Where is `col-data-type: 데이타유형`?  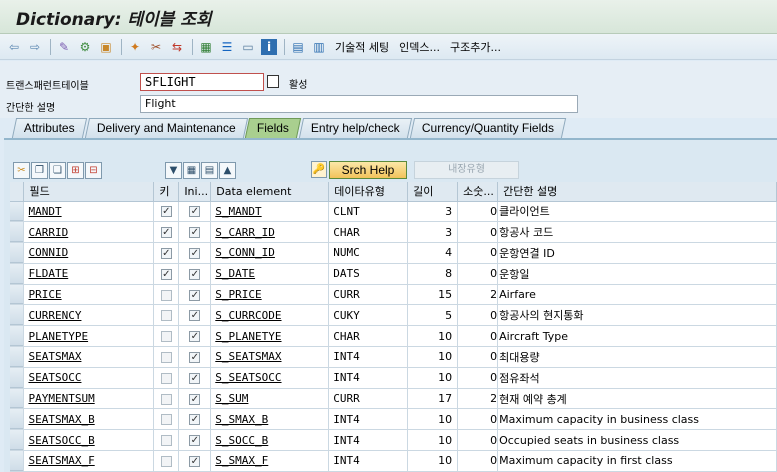
col-data-type: 데이타유형 is located at coordinates (368, 192).